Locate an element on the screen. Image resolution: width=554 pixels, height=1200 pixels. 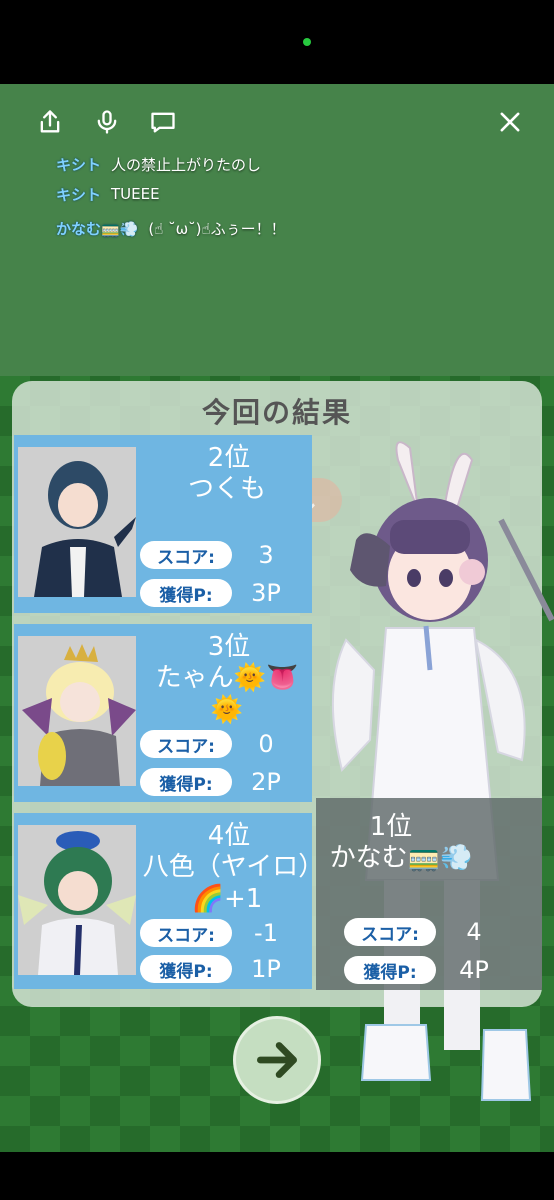
comment-row: キシト TUEEE is located at coordinates (108, 194).